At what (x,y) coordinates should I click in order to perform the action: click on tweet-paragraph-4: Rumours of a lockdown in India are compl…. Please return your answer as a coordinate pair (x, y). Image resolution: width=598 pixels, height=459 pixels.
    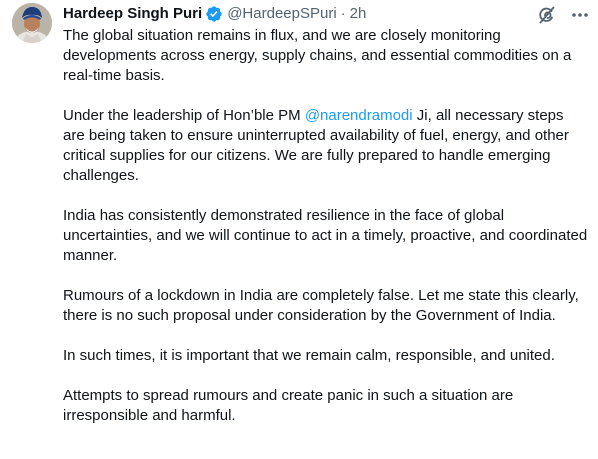
    Looking at the image, I should click on (321, 305).